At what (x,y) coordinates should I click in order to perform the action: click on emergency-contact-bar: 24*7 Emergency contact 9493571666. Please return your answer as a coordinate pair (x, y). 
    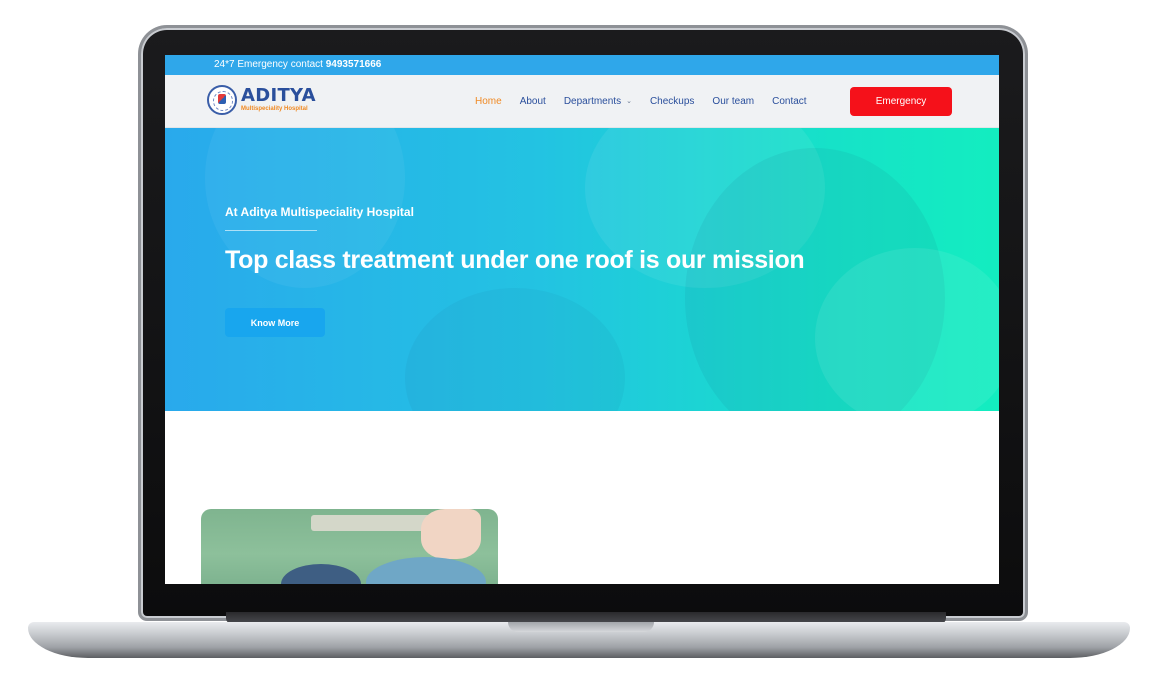
    Looking at the image, I should click on (582, 65).